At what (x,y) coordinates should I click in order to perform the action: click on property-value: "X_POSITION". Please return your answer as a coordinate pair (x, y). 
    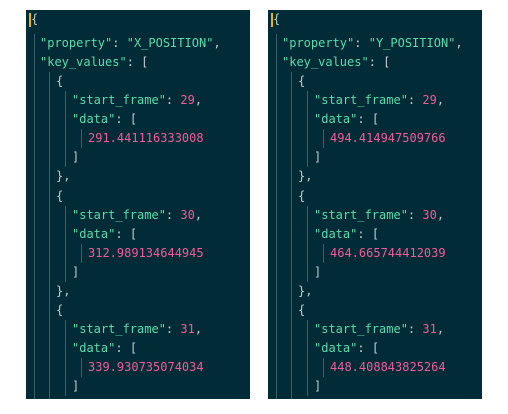
    Looking at the image, I should click on (170, 43).